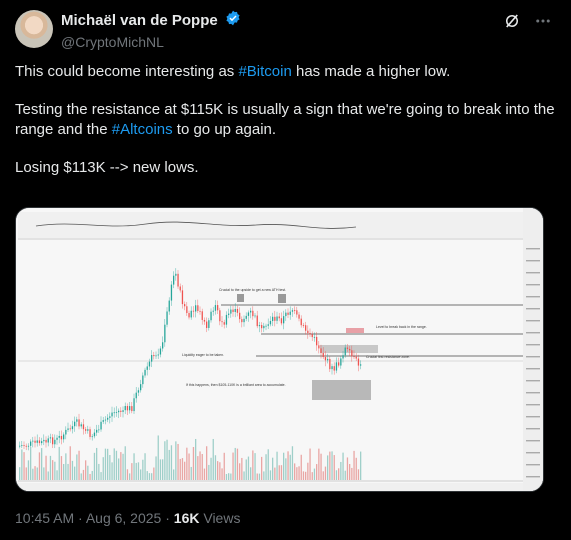 This screenshot has height=540, width=571. I want to click on grok-icon, so click(512, 21).